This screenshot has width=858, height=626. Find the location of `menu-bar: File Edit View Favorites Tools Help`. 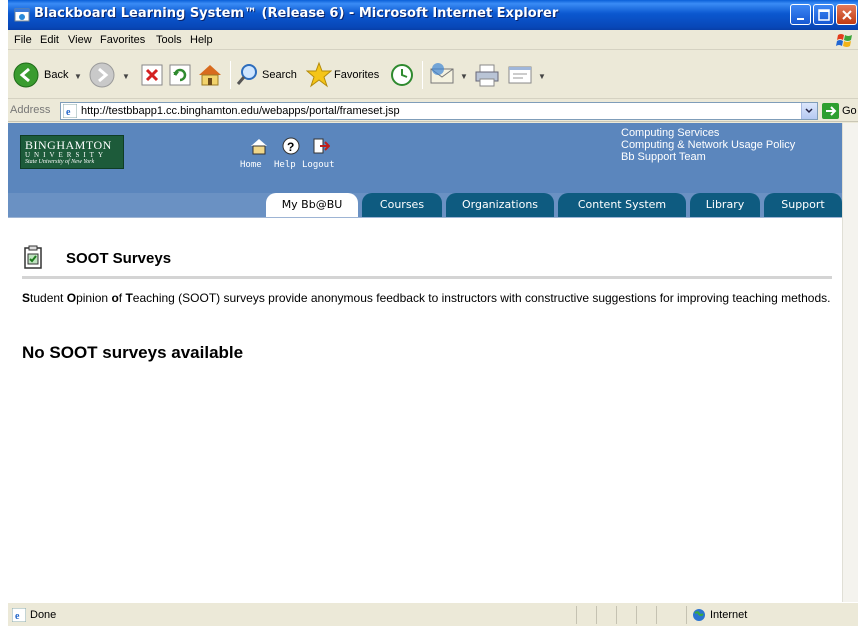

menu-bar: File Edit View Favorites Tools Help is located at coordinates (433, 40).